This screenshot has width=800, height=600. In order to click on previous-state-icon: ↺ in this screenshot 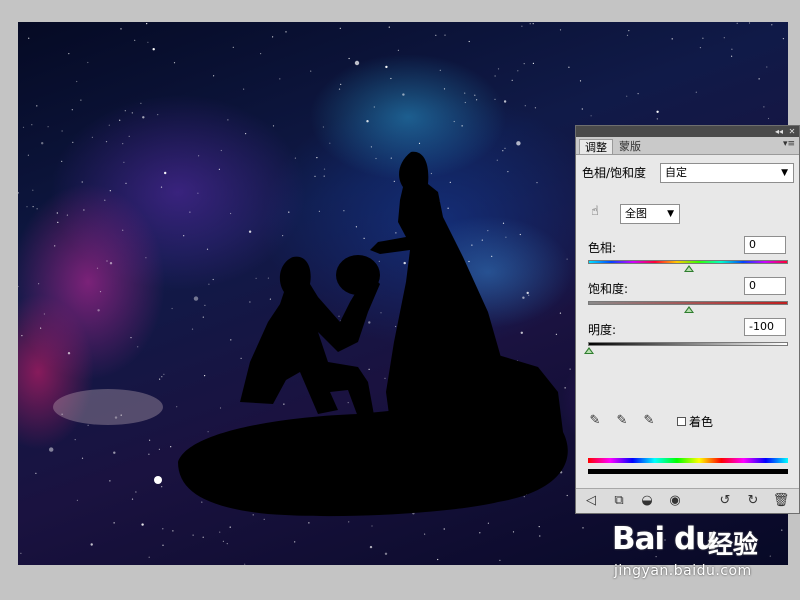, I will do `click(725, 501)`.